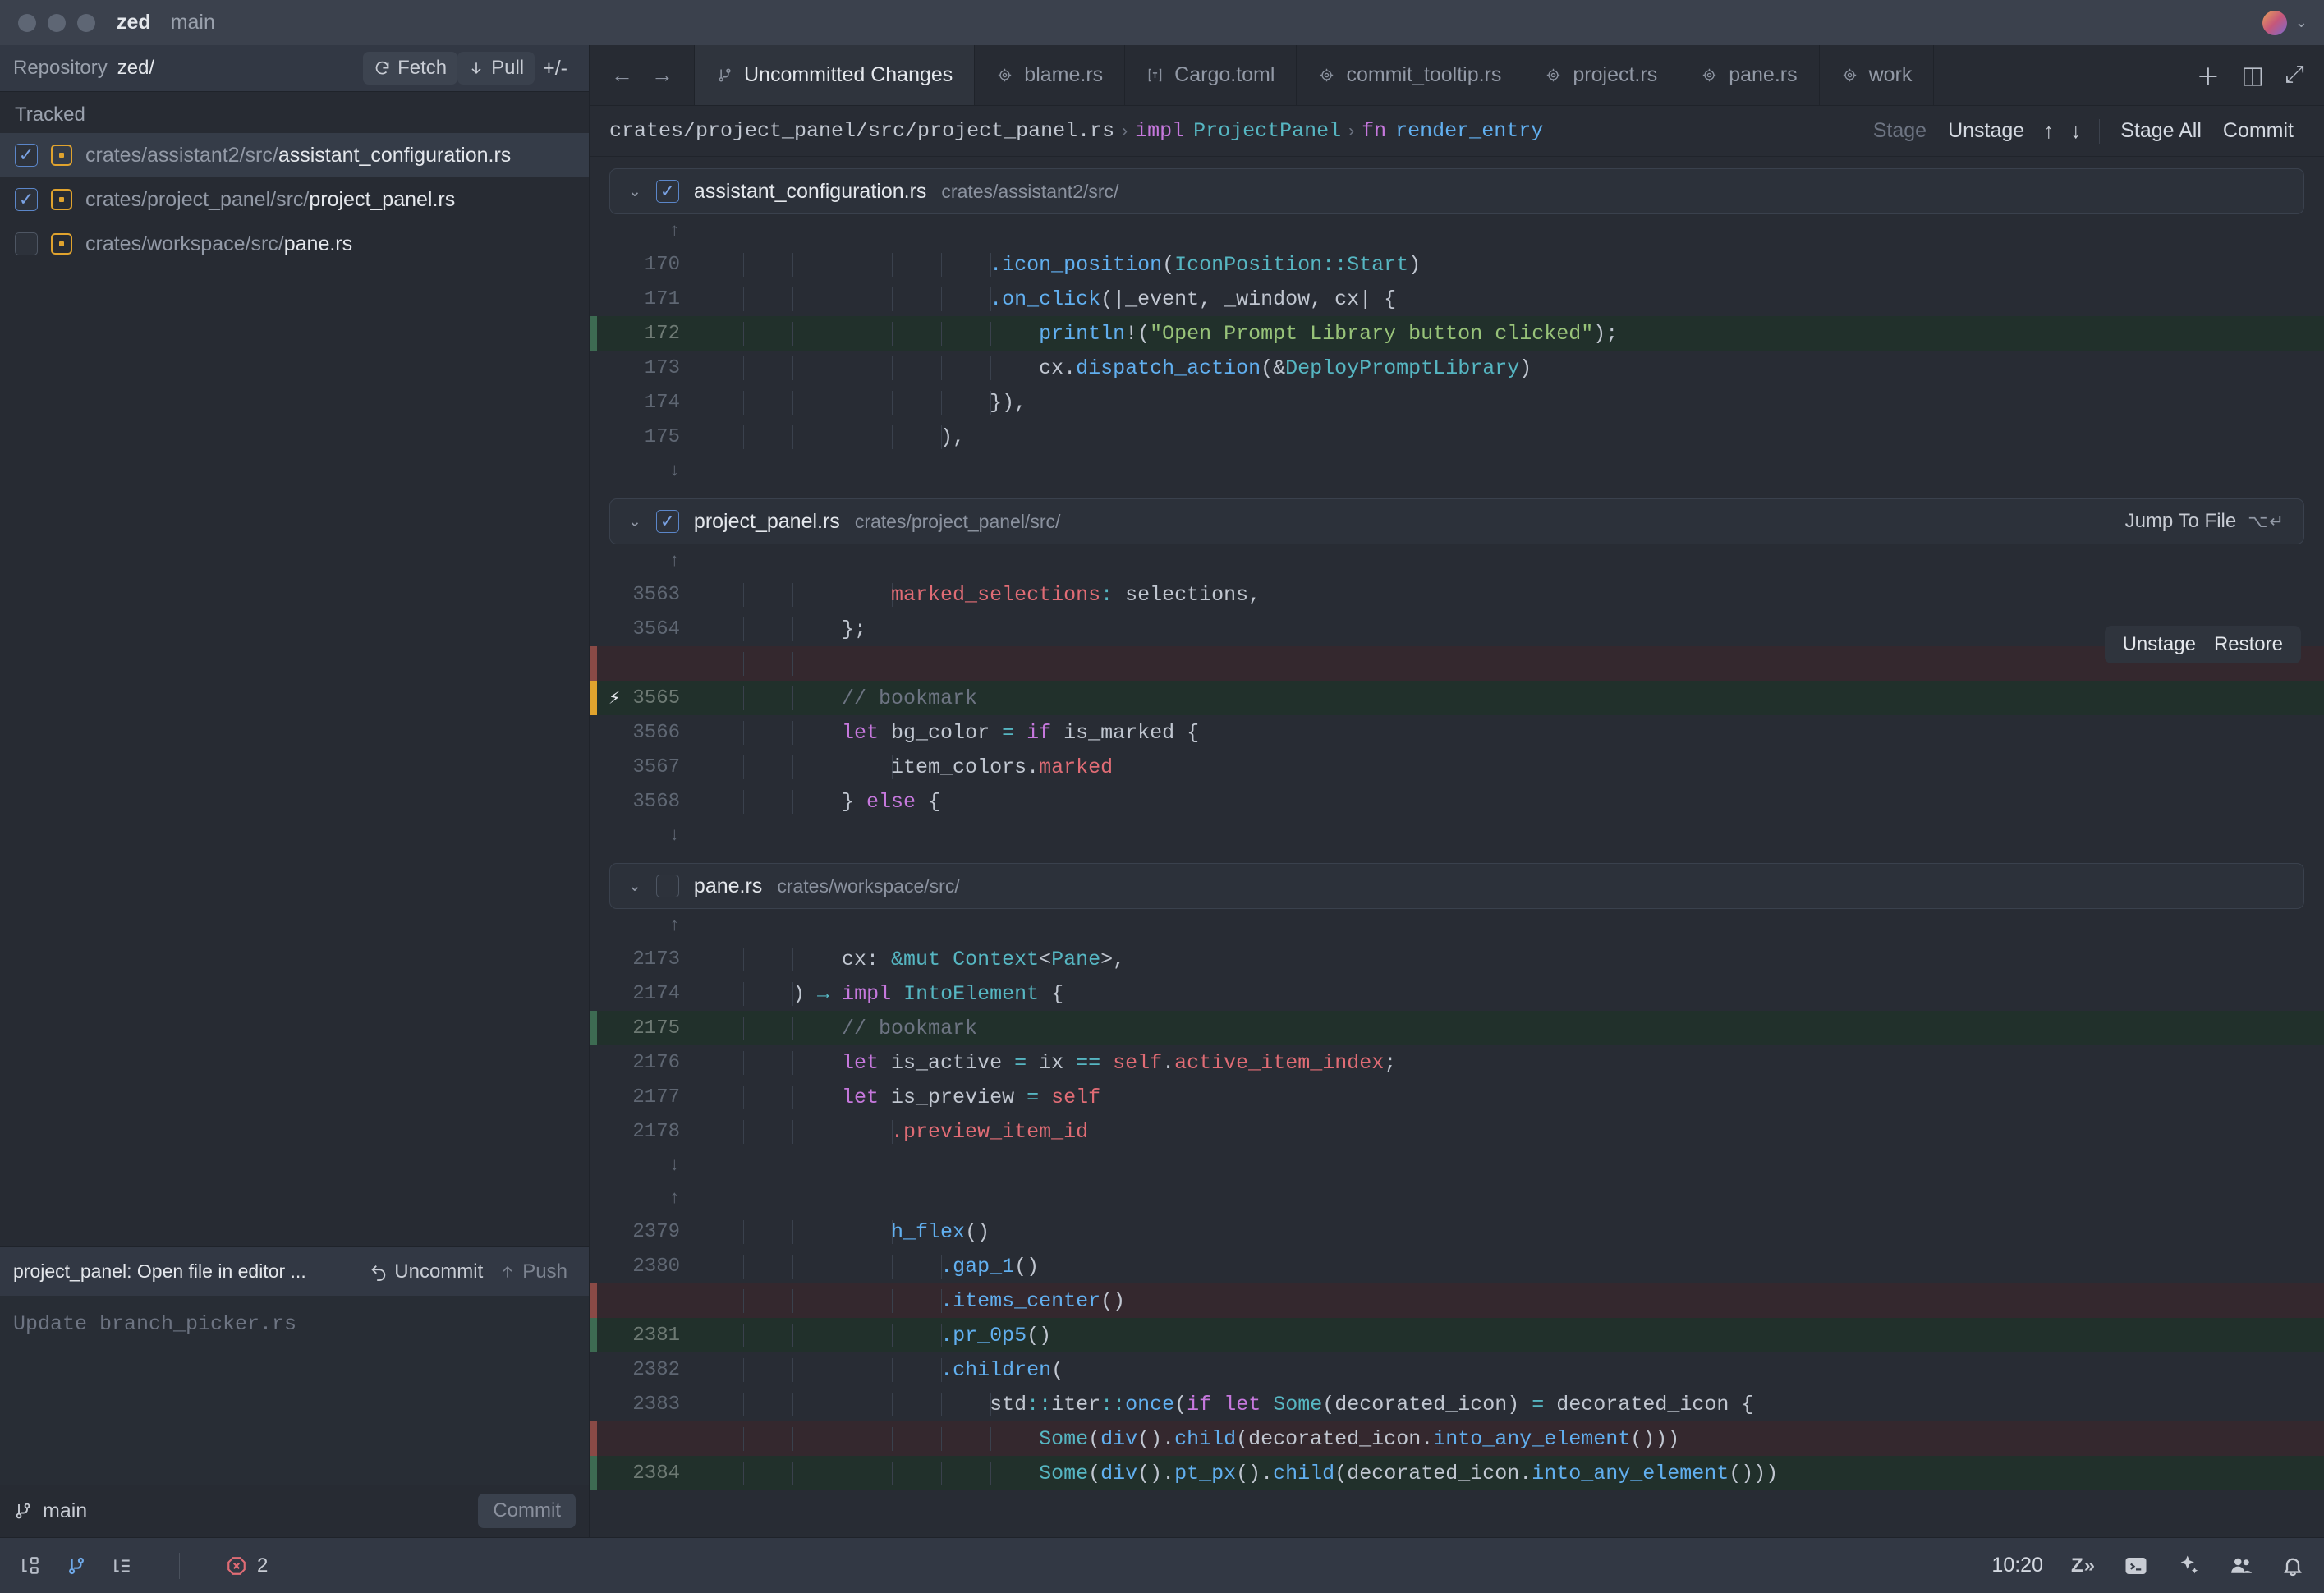 The width and height of the screenshot is (2324, 1593). I want to click on diff-line: 171 .on_click(|_event, _window, cx| {, so click(1457, 299).